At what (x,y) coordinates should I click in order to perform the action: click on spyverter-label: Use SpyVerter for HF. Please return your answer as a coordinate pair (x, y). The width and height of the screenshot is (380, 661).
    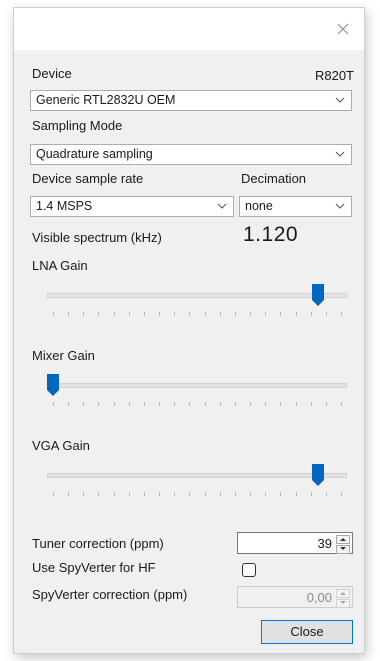
    Looking at the image, I should click on (94, 567).